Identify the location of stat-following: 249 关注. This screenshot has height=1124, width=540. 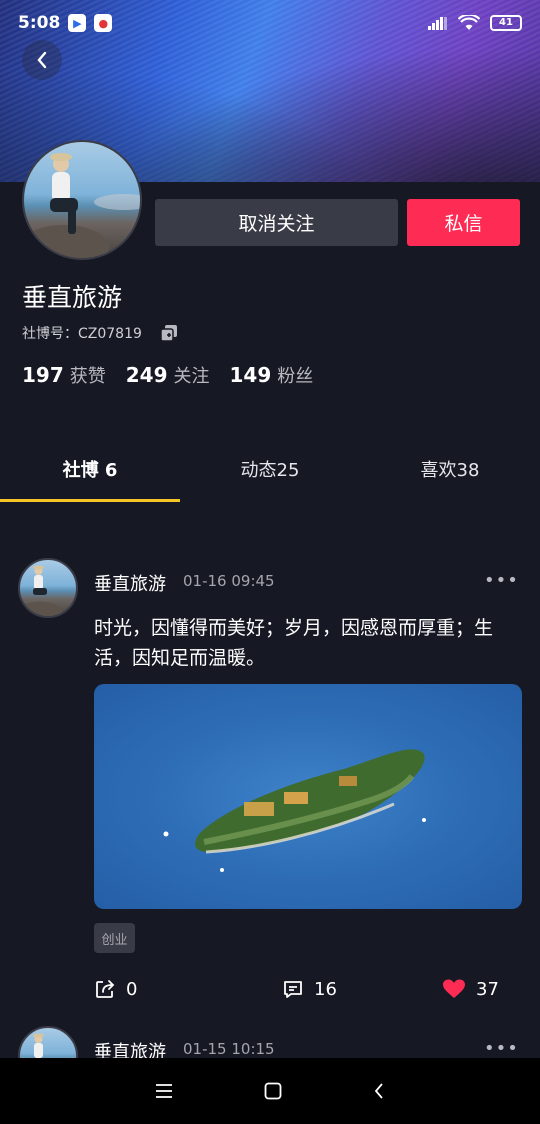
(168, 375).